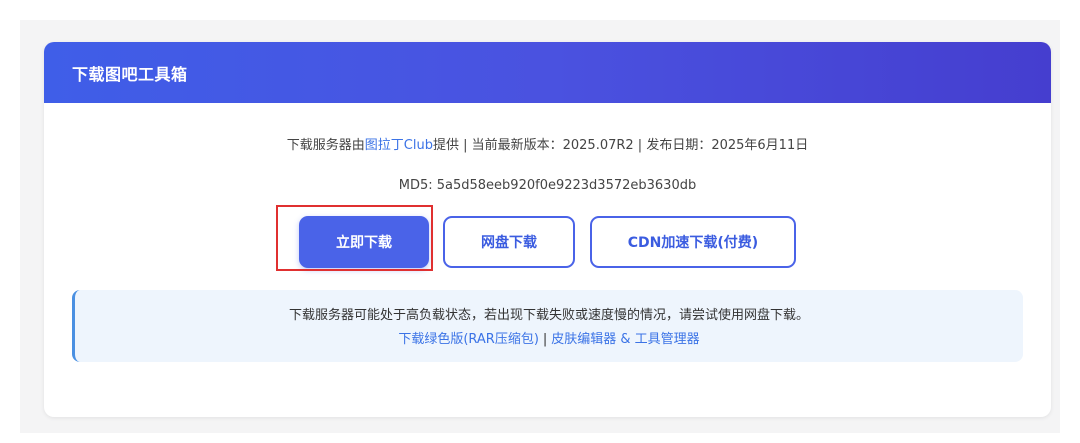  I want to click on download-now-button: 立即下载, so click(364, 242).